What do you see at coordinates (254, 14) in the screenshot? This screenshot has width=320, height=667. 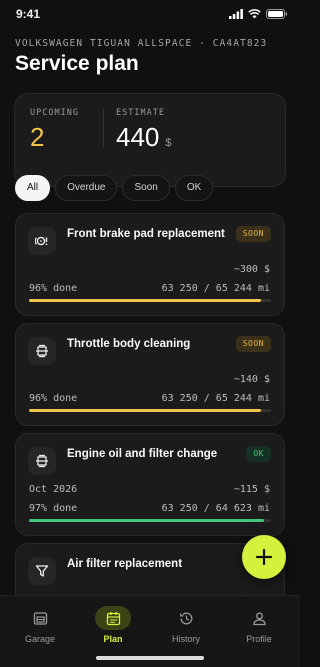 I see `wifi-icon` at bounding box center [254, 14].